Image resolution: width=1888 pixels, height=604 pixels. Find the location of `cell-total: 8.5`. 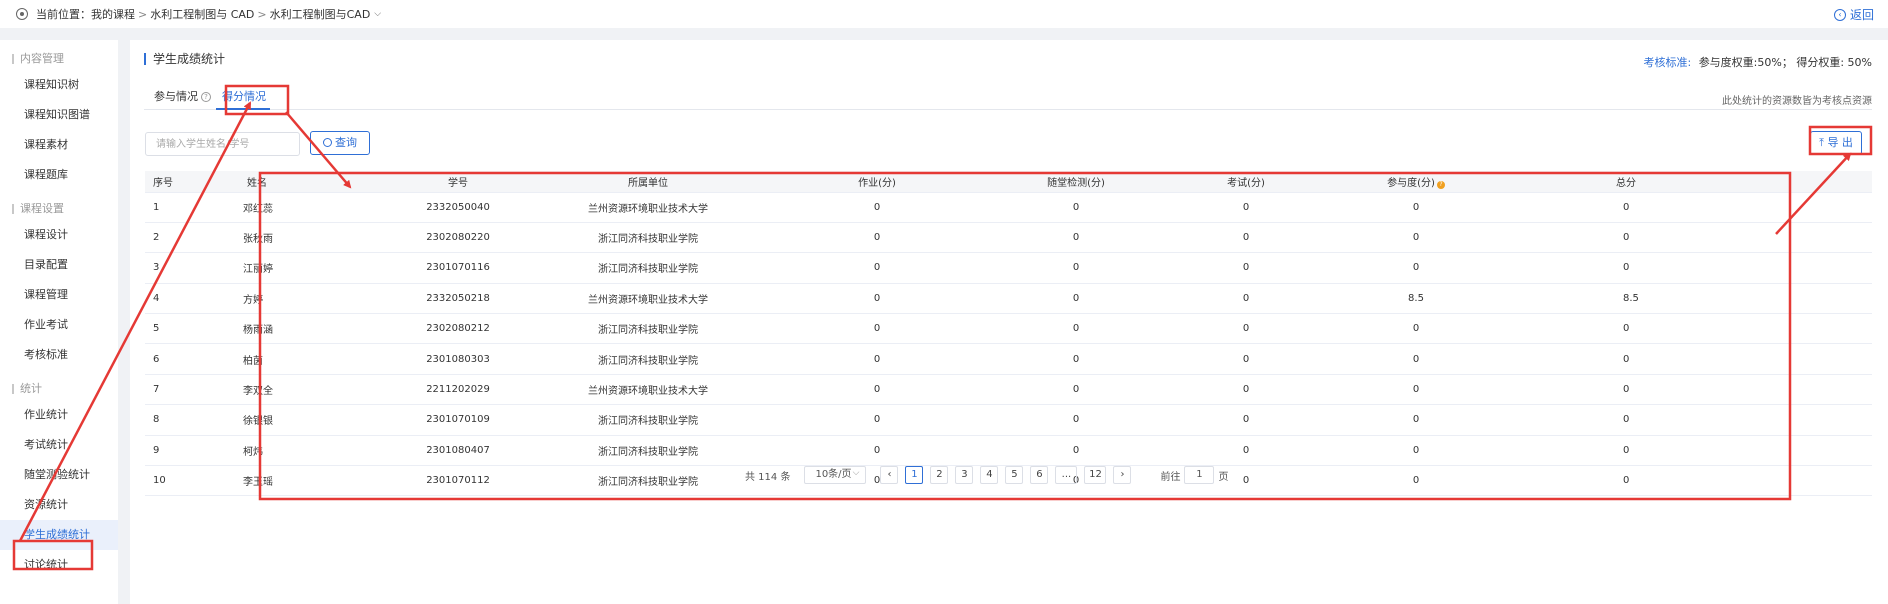

cell-total: 8.5 is located at coordinates (1686, 299).